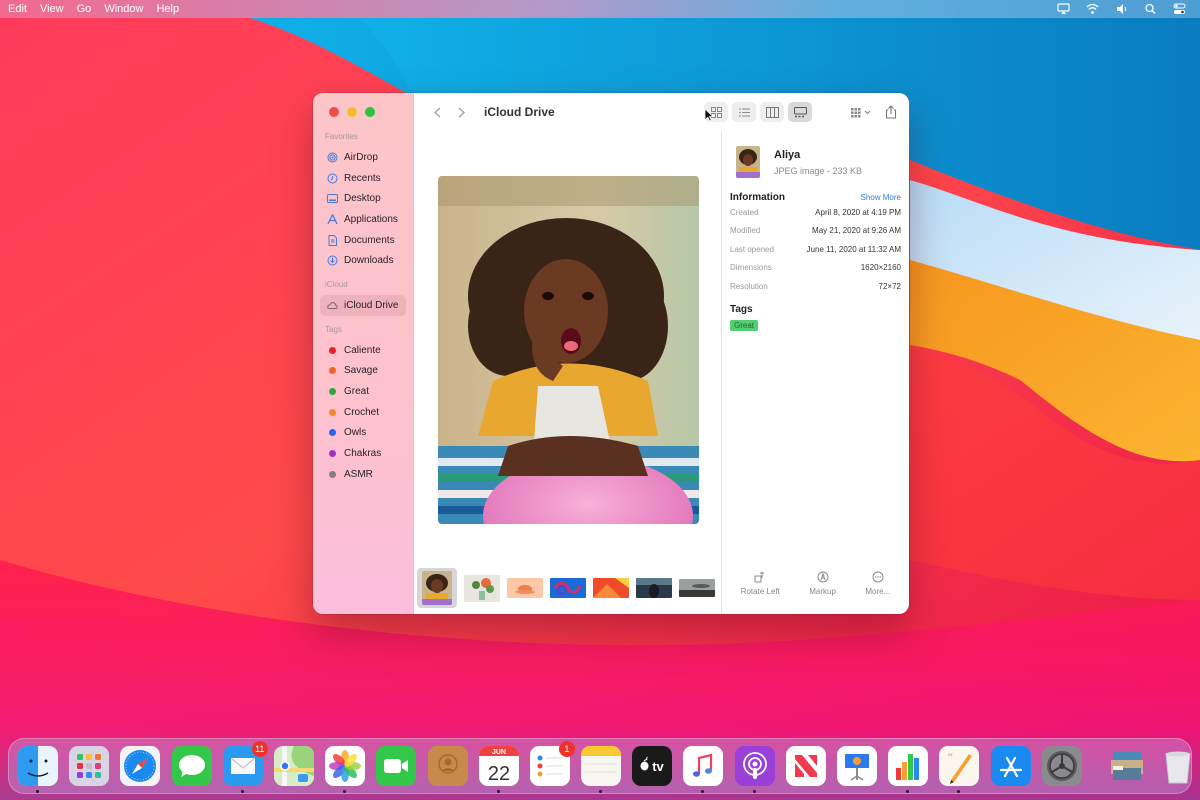 Image resolution: width=1200 pixels, height=800 pixels. What do you see at coordinates (363, 391) in the screenshot?
I see `sidebar-tag-great: Great` at bounding box center [363, 391].